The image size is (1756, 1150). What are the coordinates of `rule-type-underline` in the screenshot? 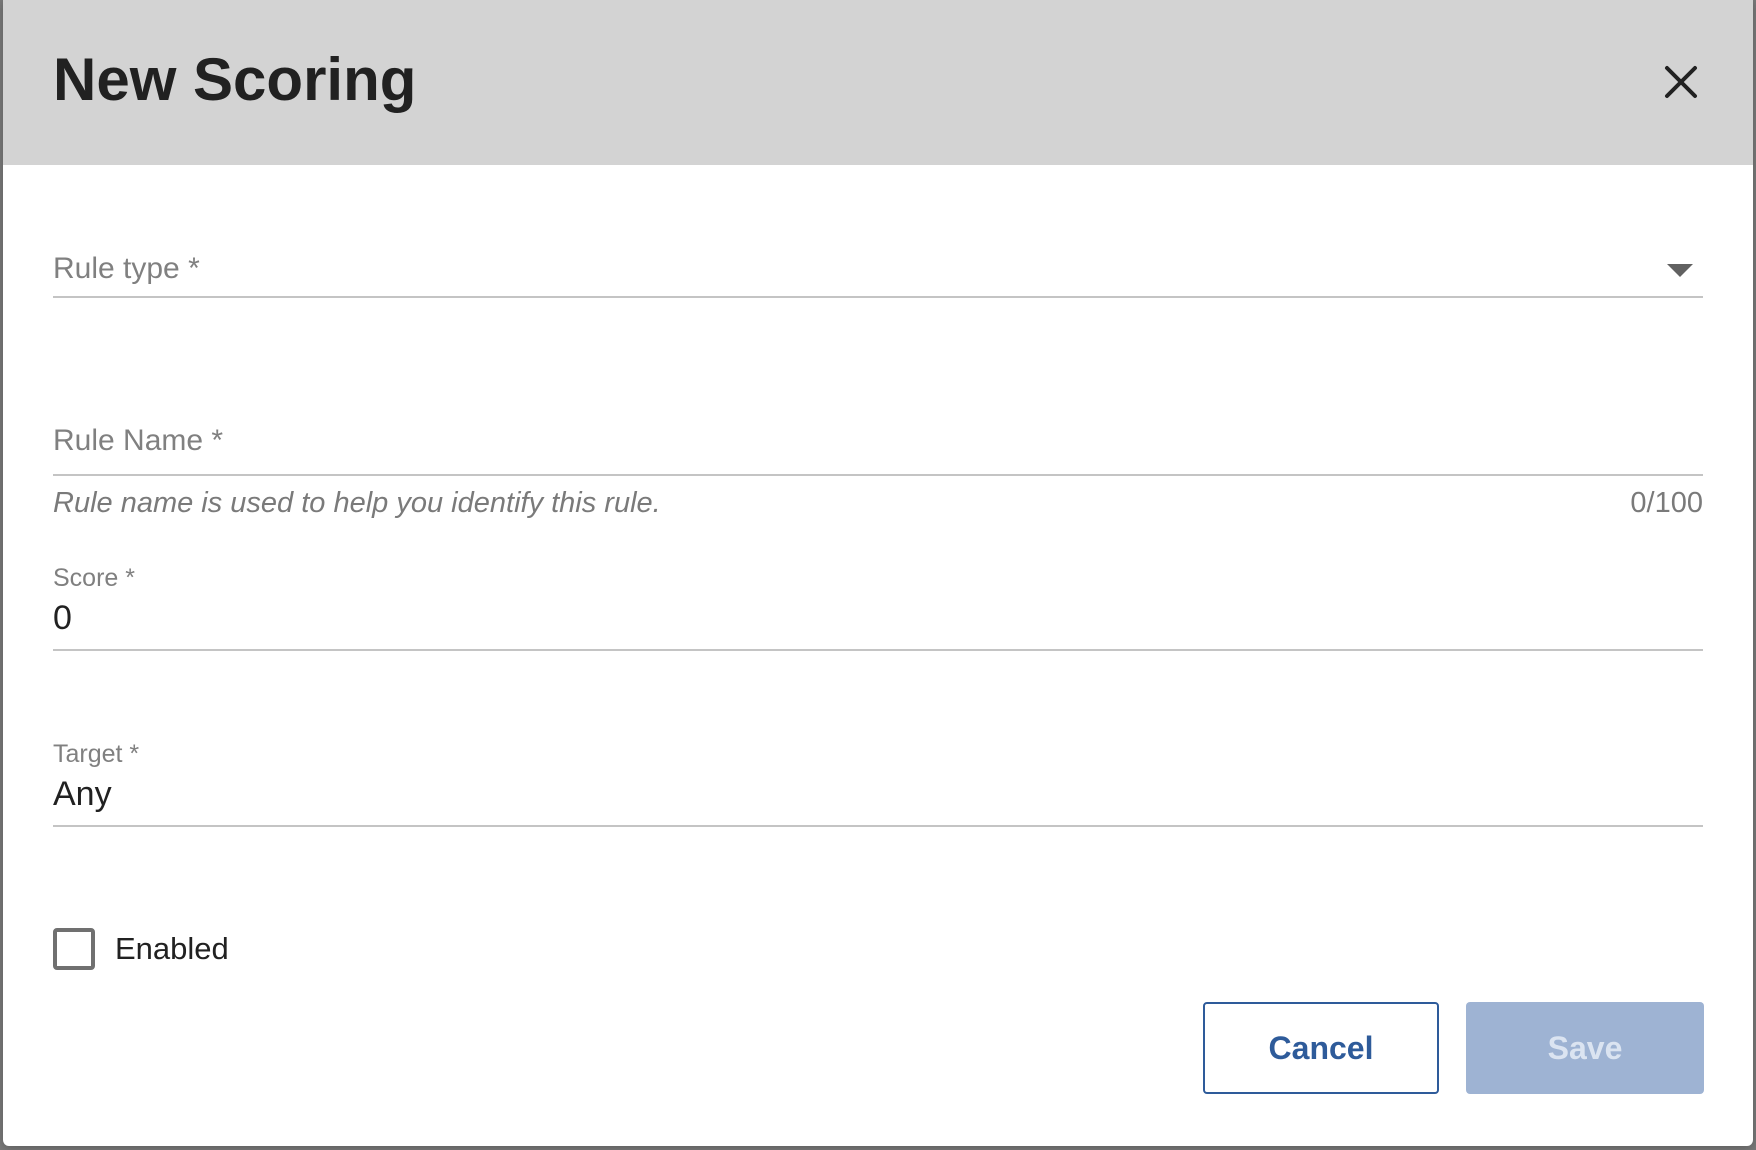 It's located at (878, 297).